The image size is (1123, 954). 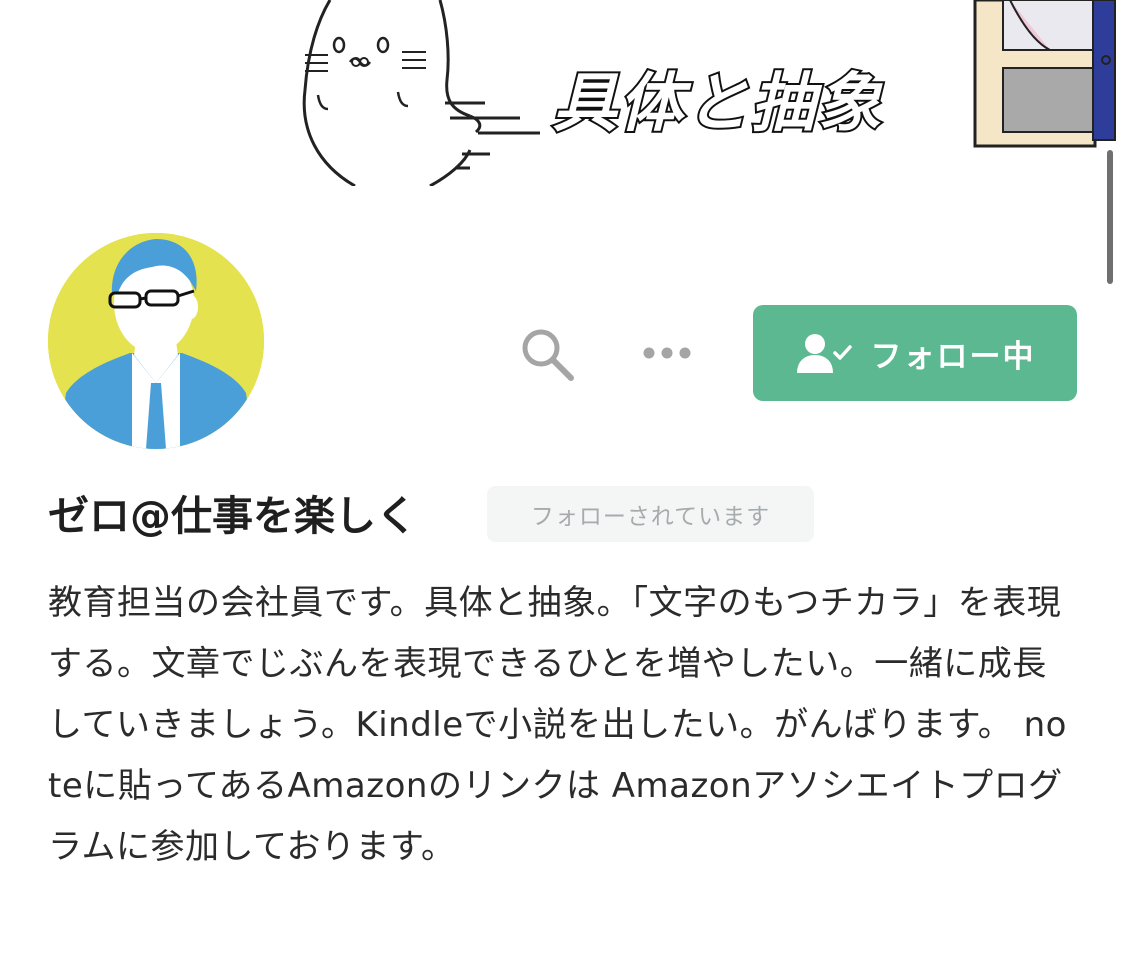 I want to click on follows-you-badge: フォローされています, so click(x=650, y=514).